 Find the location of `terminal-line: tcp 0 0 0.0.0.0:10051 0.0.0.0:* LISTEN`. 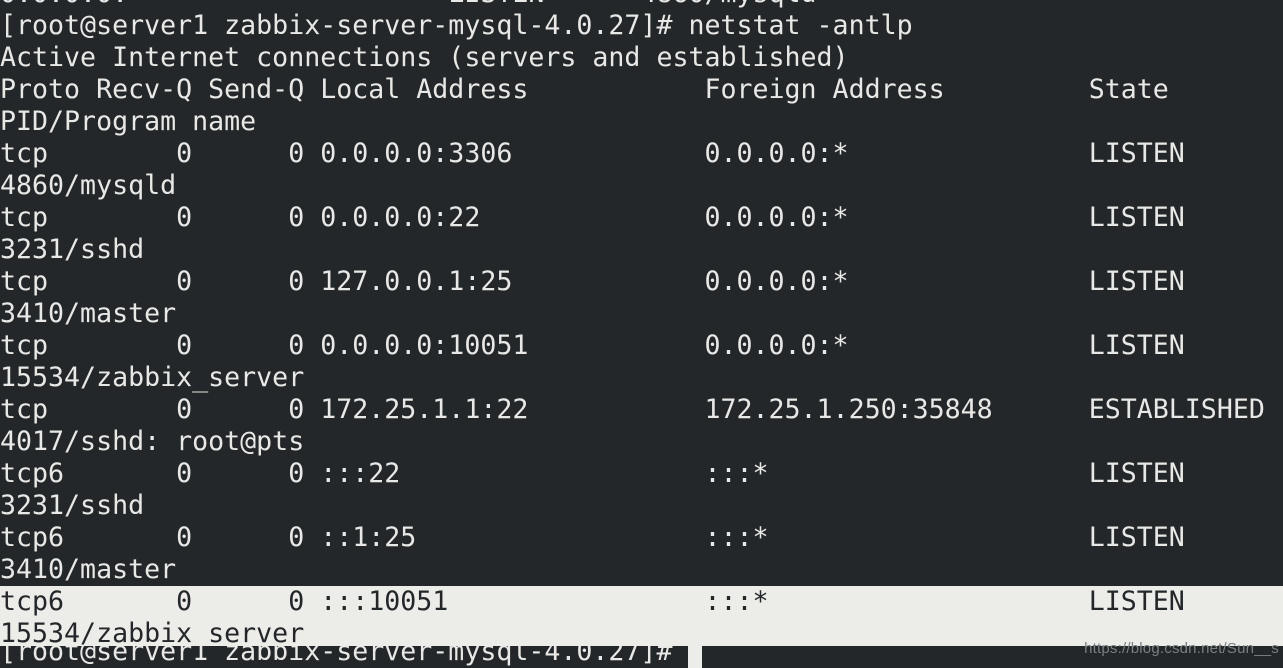

terminal-line: tcp 0 0 0.0.0.0:10051 0.0.0.0:* LISTEN is located at coordinates (592, 345).